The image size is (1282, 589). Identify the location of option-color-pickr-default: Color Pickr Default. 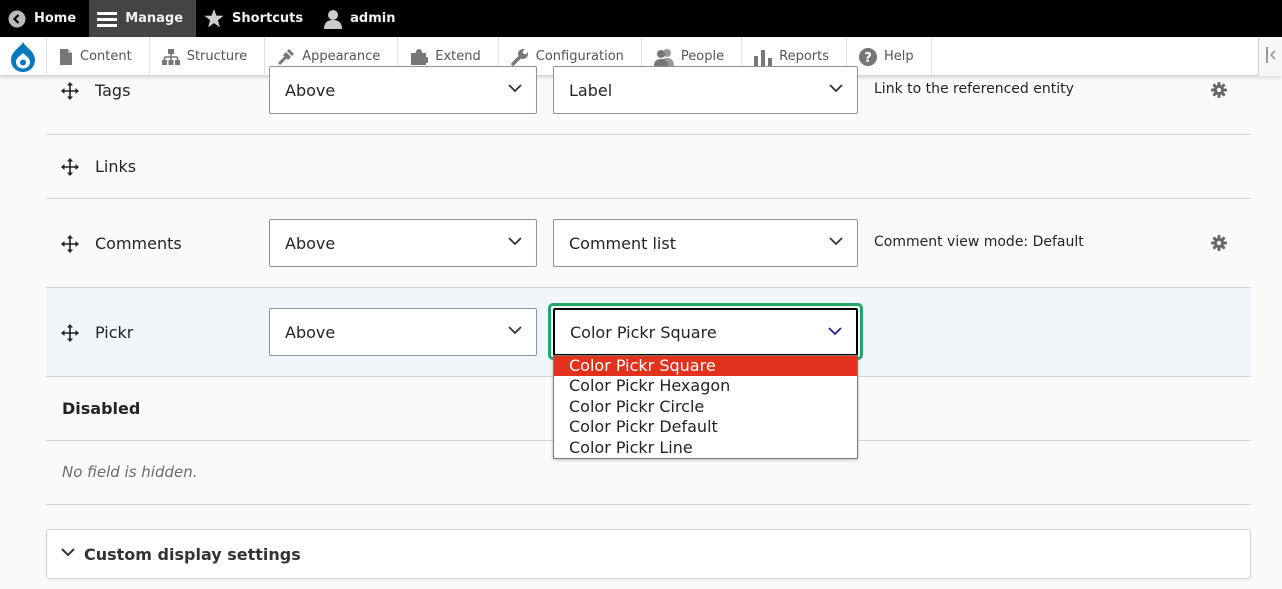
(705, 427).